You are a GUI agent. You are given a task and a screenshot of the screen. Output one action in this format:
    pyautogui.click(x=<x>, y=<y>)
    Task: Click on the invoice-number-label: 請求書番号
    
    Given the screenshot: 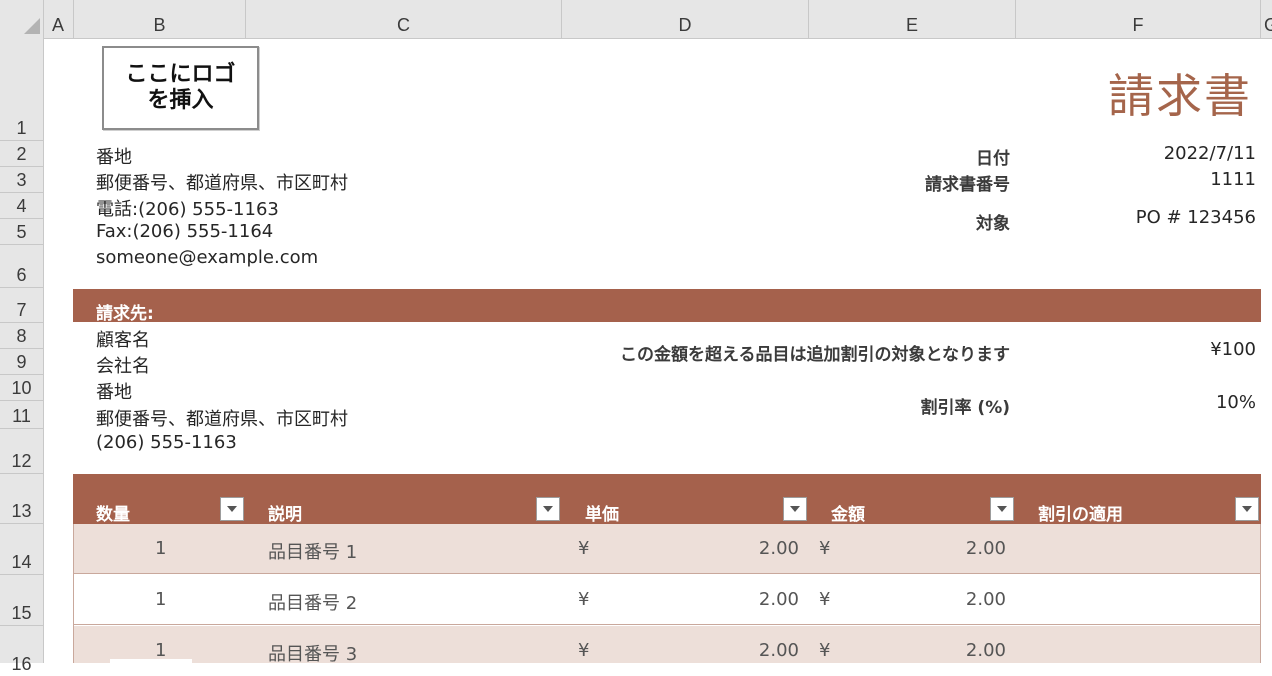 What is the action you would take?
    pyautogui.click(x=967, y=185)
    